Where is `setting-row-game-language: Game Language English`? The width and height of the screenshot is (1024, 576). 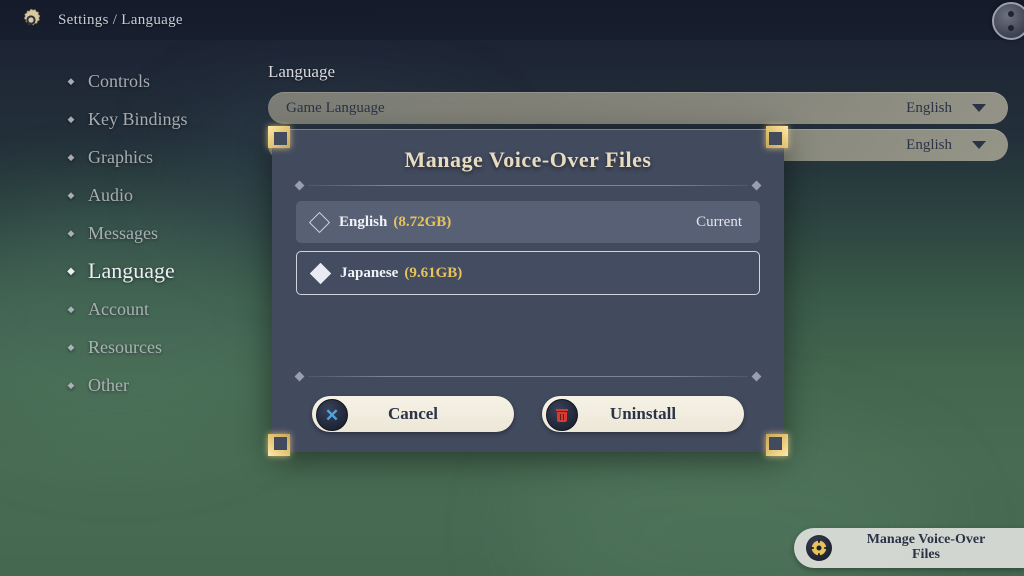
setting-row-game-language: Game Language English is located at coordinates (638, 108).